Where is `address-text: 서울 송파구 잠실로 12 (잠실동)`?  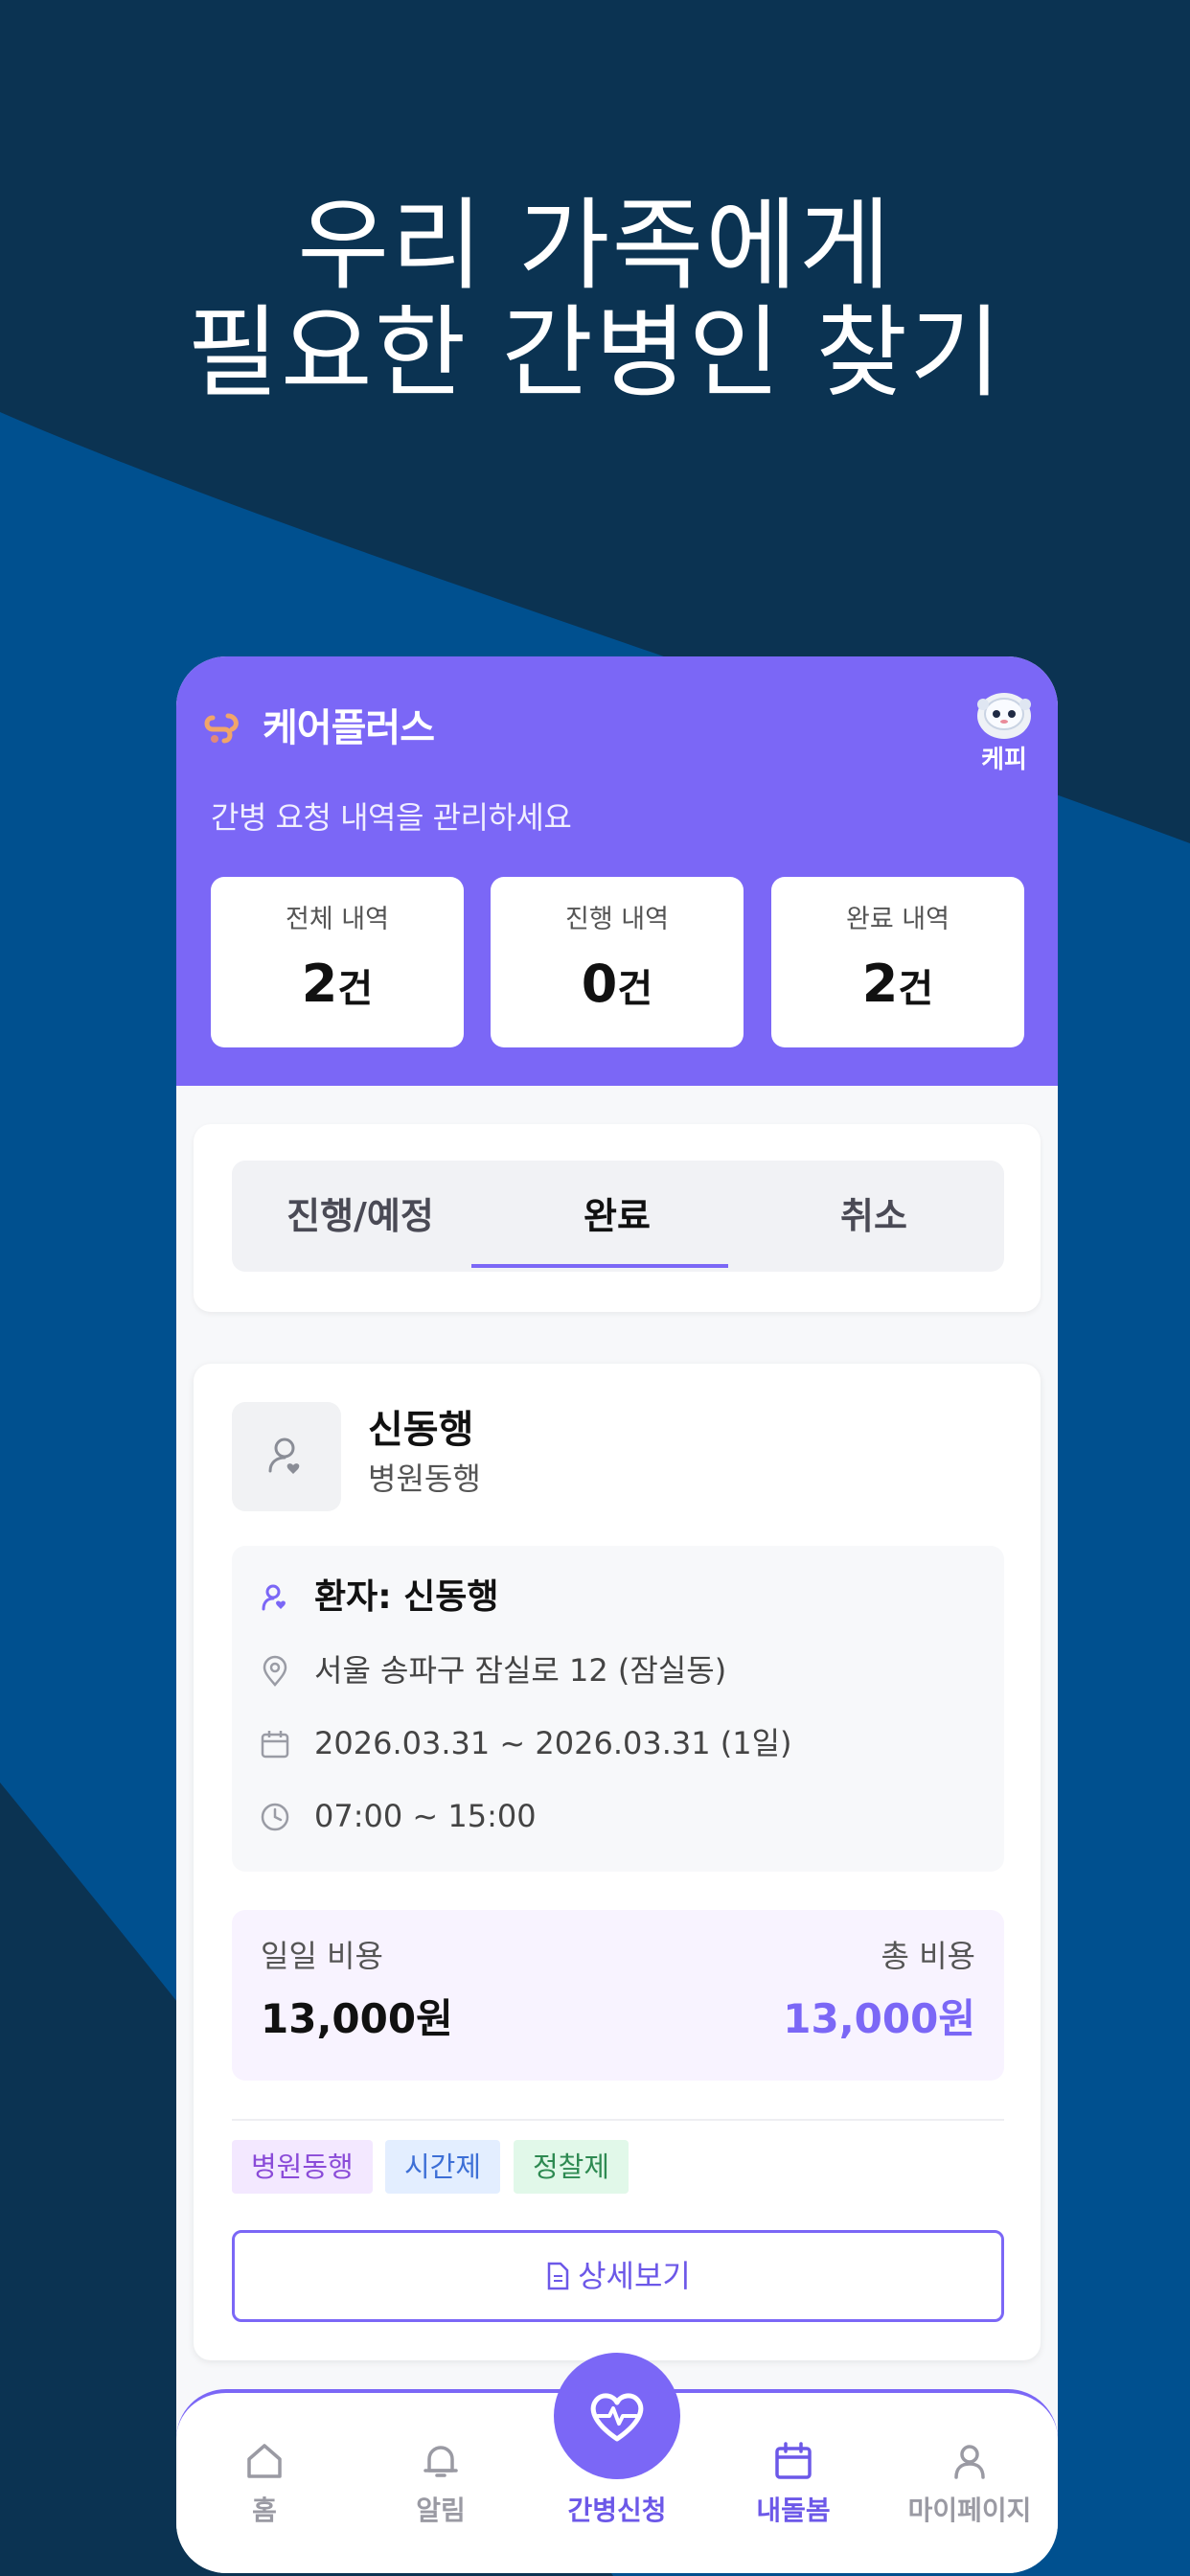 address-text: 서울 송파구 잠실로 12 (잠실동) is located at coordinates (521, 1670).